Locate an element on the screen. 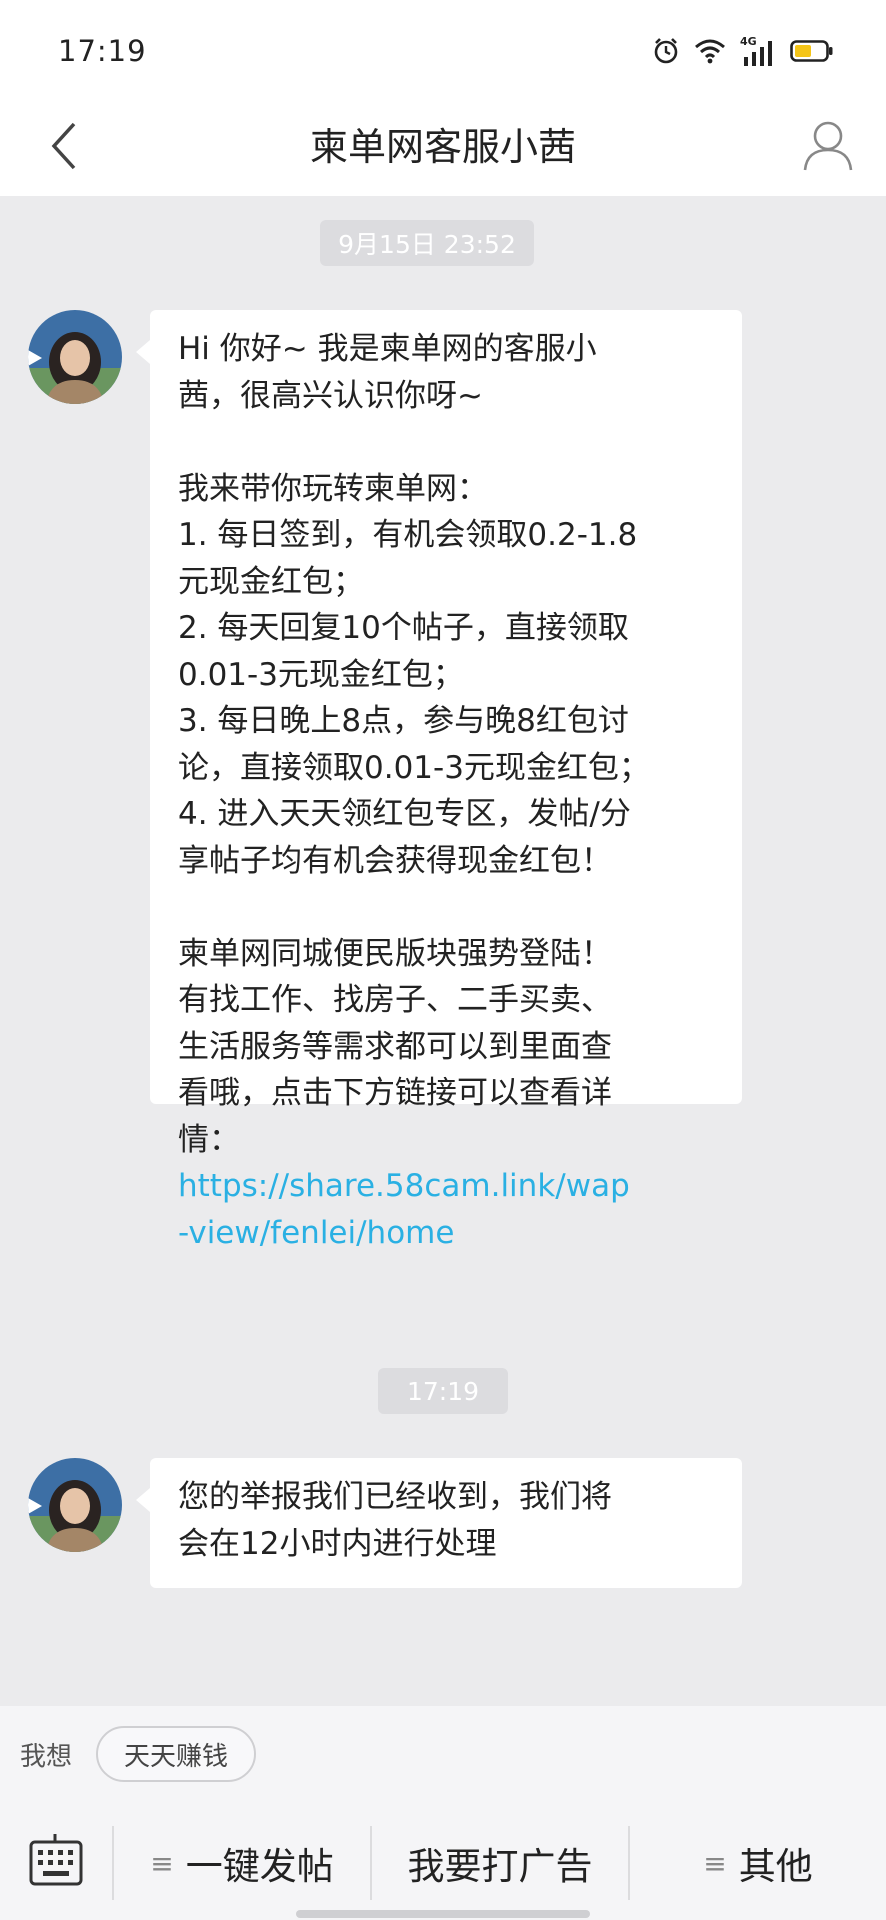 Image resolution: width=886 pixels, height=1920 pixels. message-bubble: 您的举报我们已经收到，我们将 会在12小时内进行处理 is located at coordinates (439, 1523).